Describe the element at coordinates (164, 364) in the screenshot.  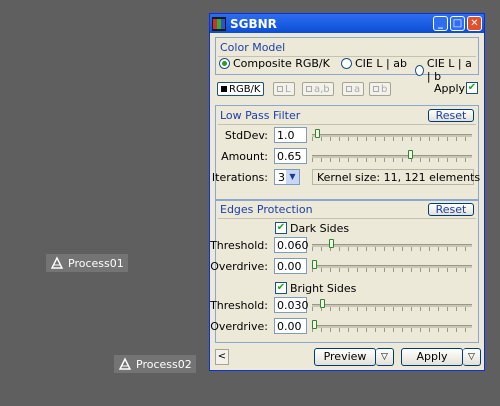
I see `process02-label: Process02` at that location.